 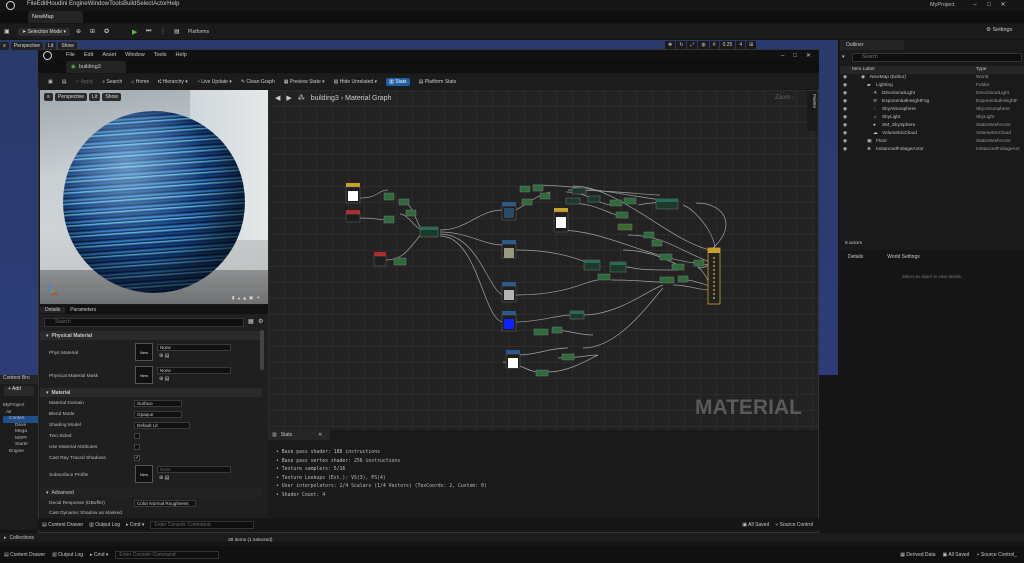 What do you see at coordinates (751, 45) in the screenshot?
I see `viewport-layout-icon: ⊞` at bounding box center [751, 45].